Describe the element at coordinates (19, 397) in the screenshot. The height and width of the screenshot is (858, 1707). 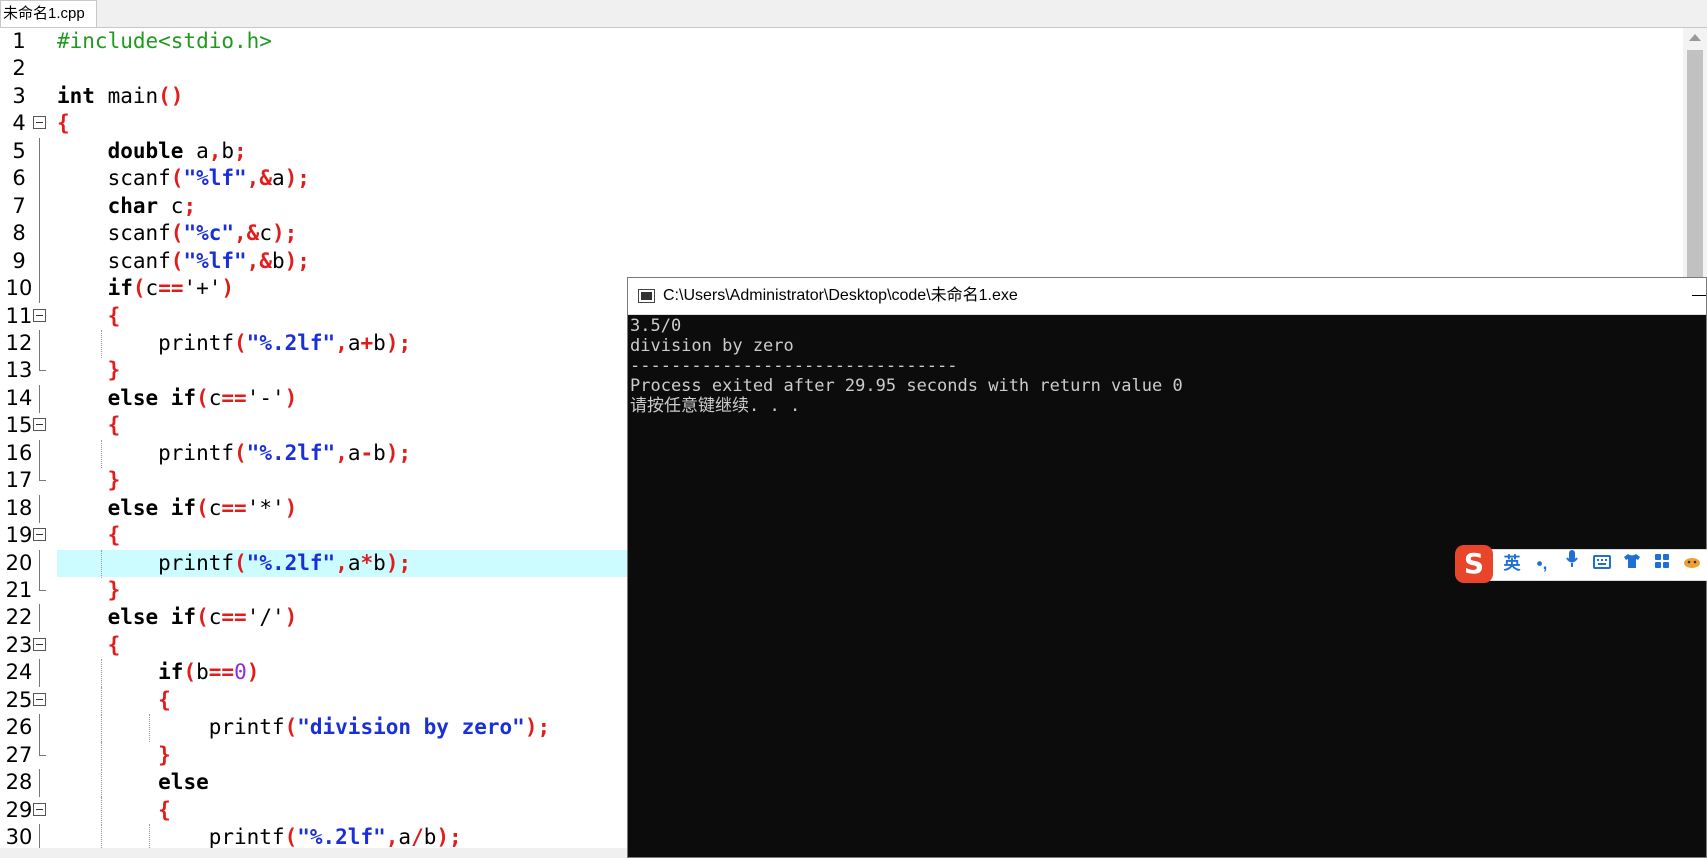
I see `line-number: 14` at that location.